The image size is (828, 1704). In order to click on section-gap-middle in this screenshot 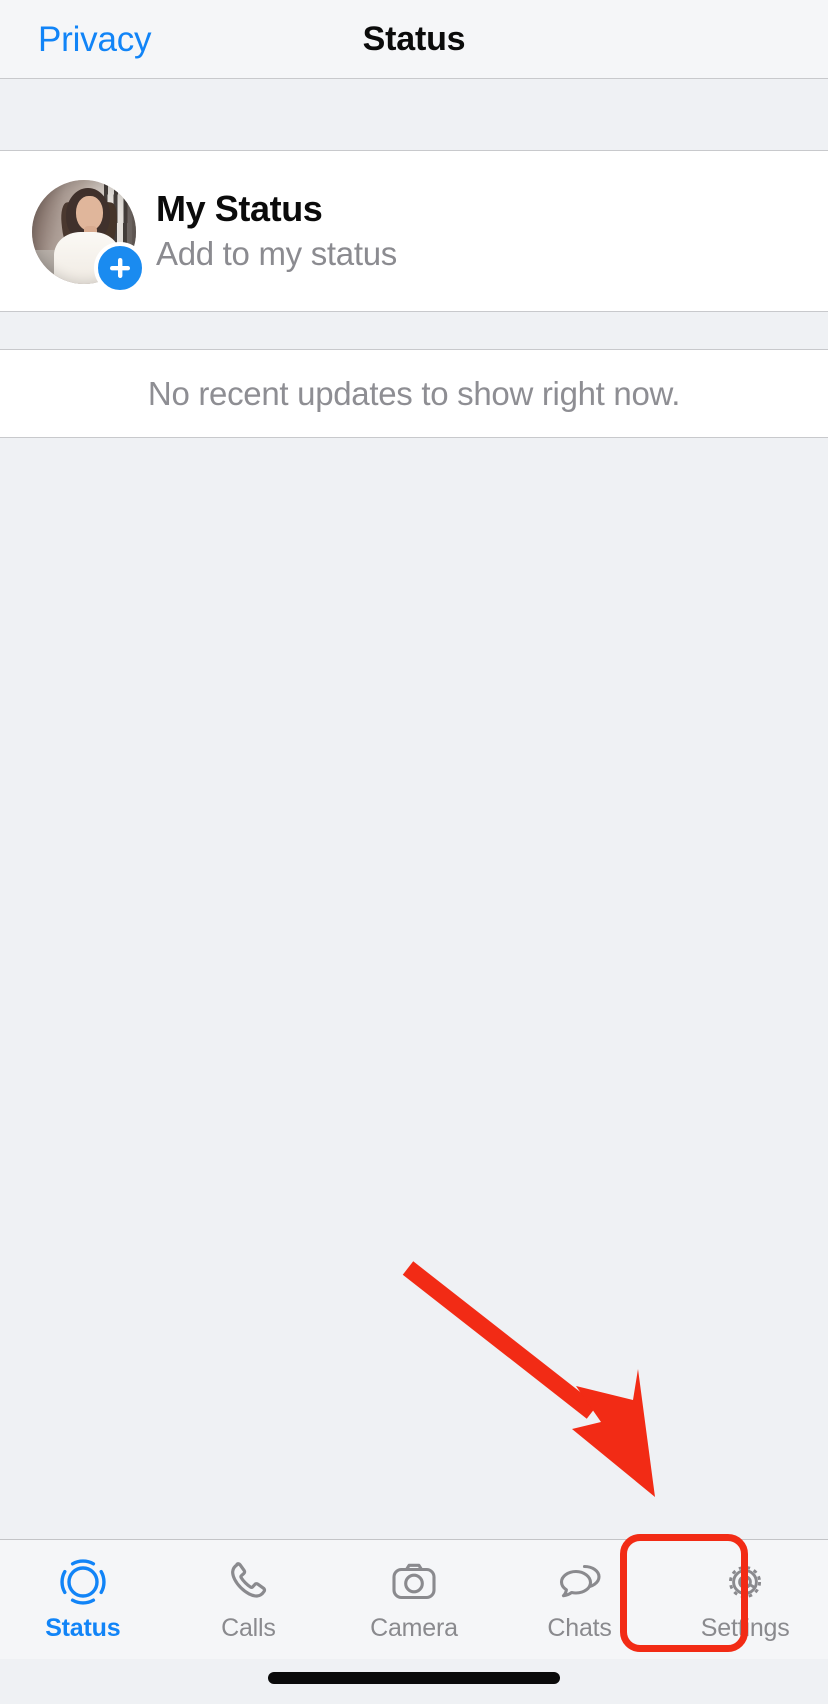, I will do `click(414, 330)`.